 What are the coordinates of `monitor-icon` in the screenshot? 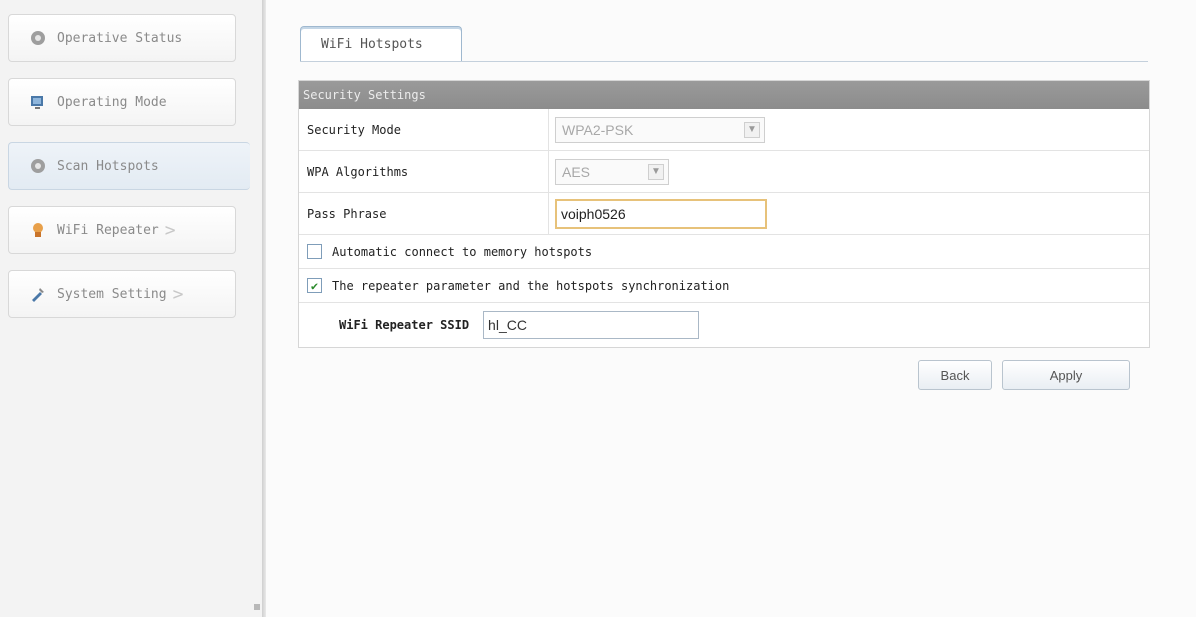 It's located at (38, 102).